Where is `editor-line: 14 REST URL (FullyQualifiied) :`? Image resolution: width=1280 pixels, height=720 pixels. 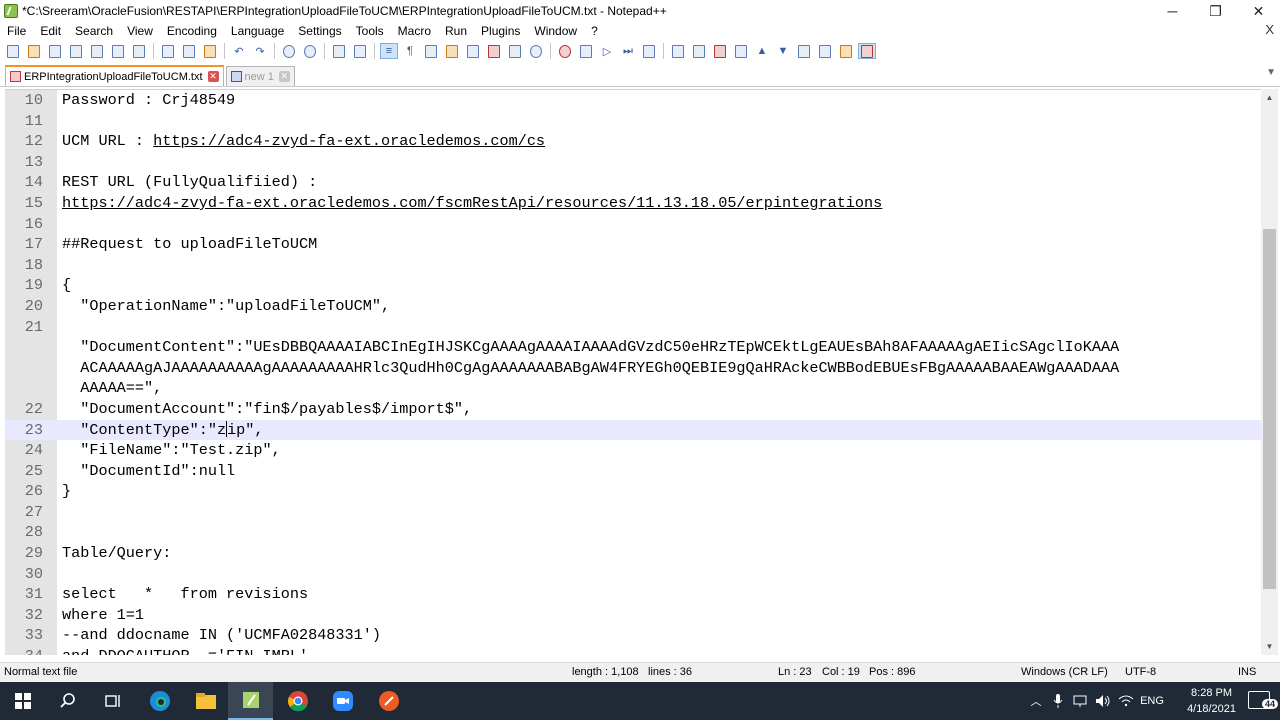 editor-line: 14 REST URL (FullyQualifiied) : is located at coordinates (633, 182).